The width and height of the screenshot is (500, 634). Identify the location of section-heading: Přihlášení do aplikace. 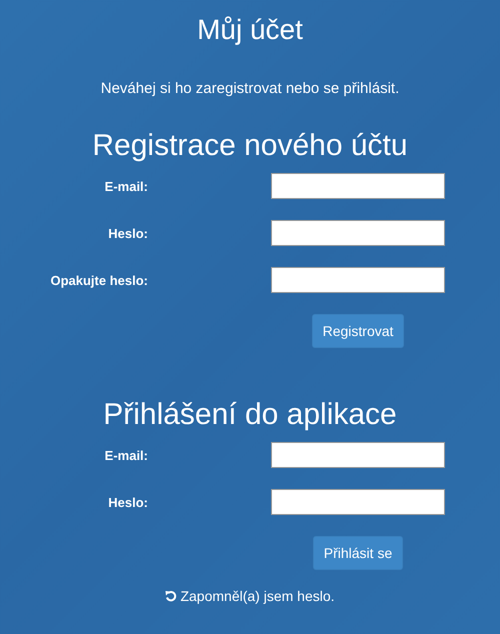
(250, 415).